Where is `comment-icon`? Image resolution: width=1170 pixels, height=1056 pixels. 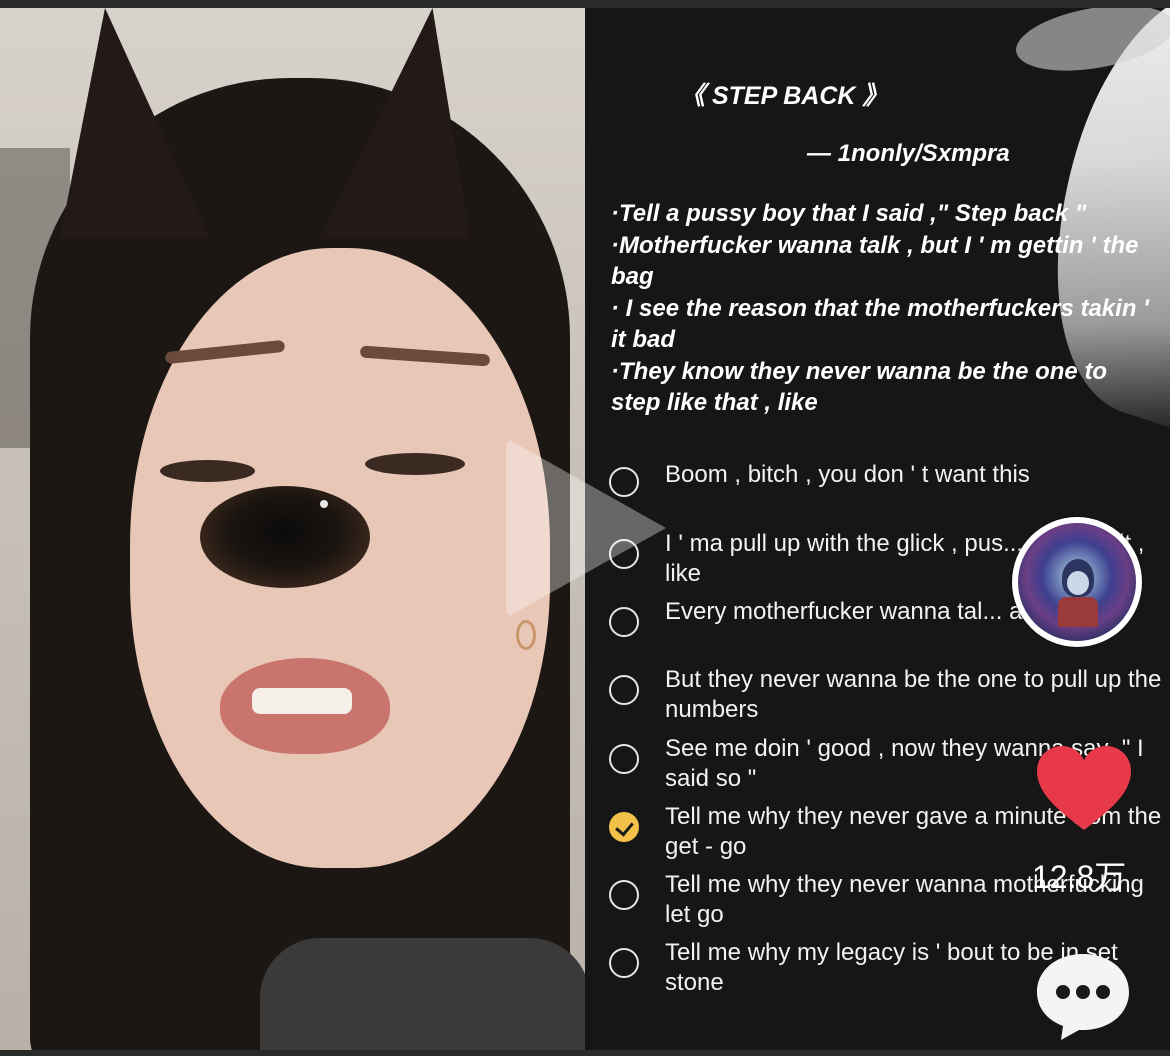 comment-icon is located at coordinates (1083, 996).